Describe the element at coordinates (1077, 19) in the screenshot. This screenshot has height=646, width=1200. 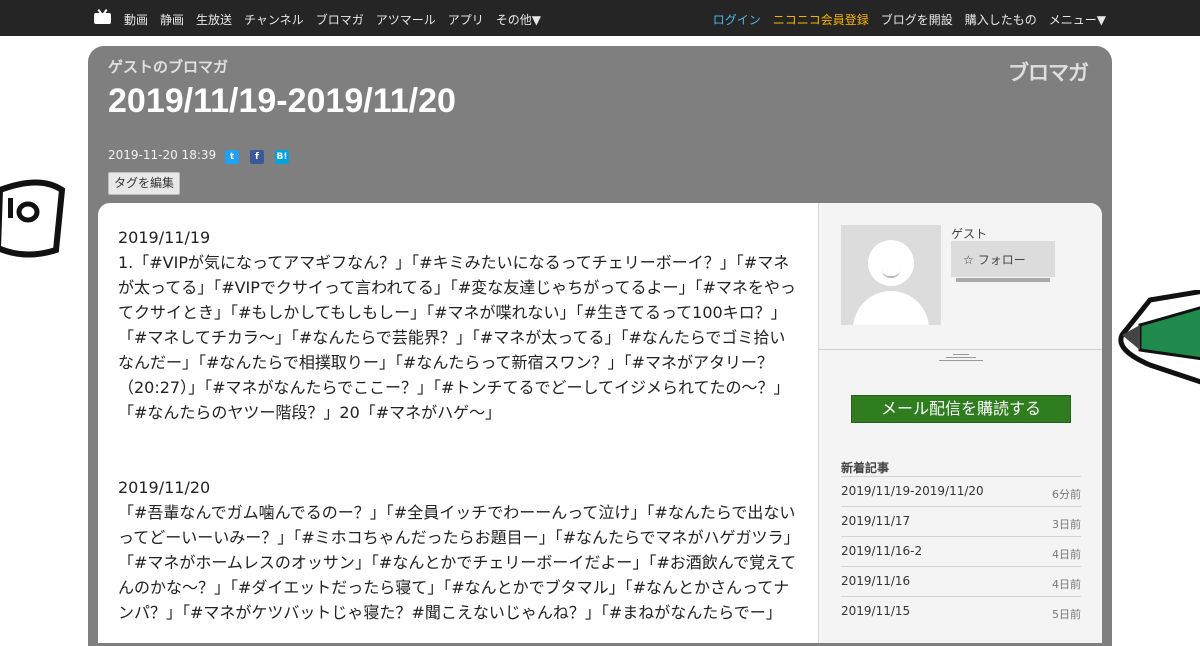
I see `menu-dropdown: メニュー▼` at that location.